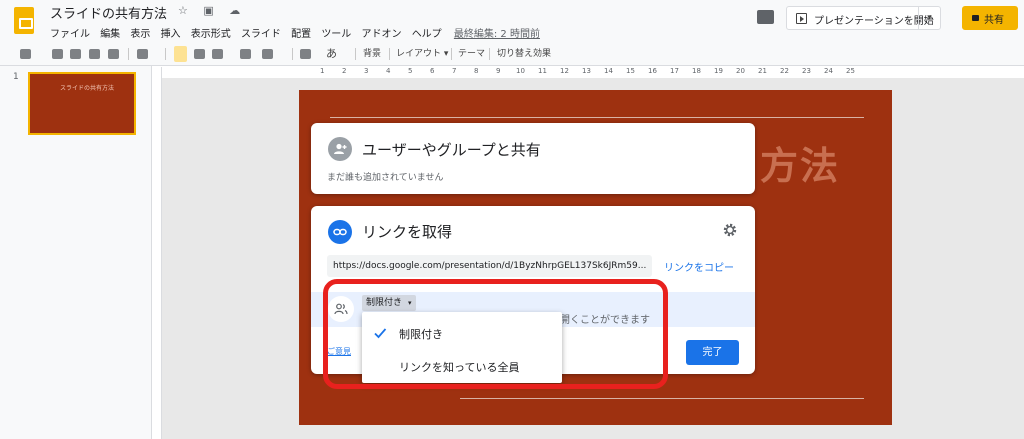  I want to click on shape-icon, so click(245, 54).